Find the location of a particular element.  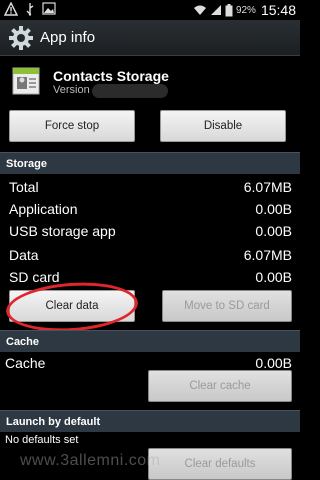

warning-icon is located at coordinates (11, 9).